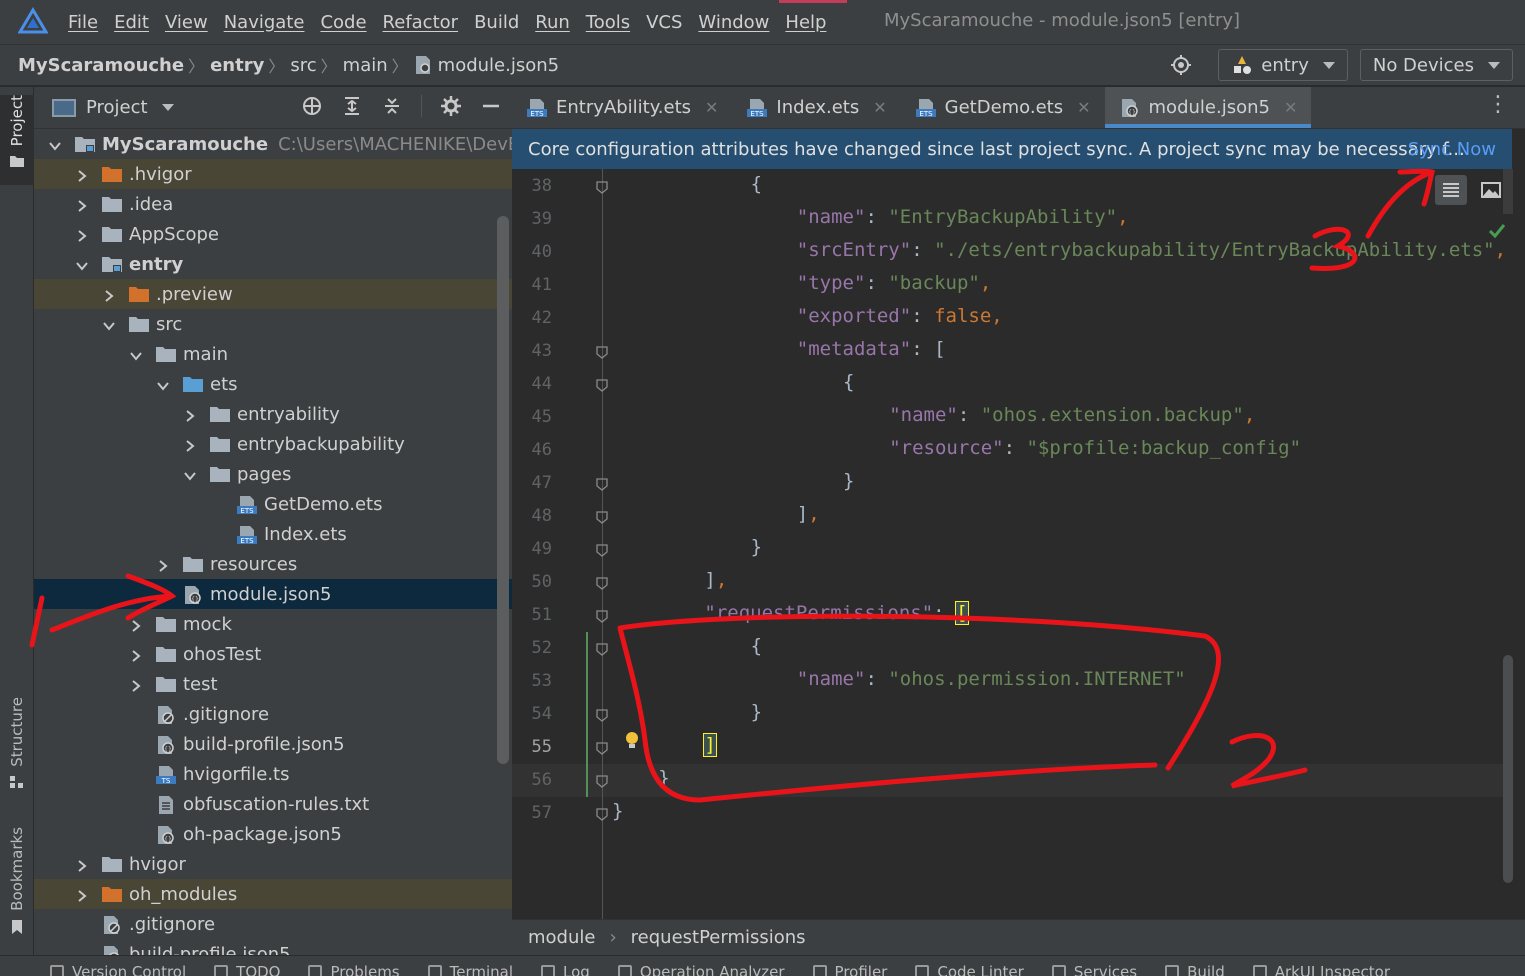  Describe the element at coordinates (849, 966) in the screenshot. I see `tool-window-profiler: Profiler` at that location.